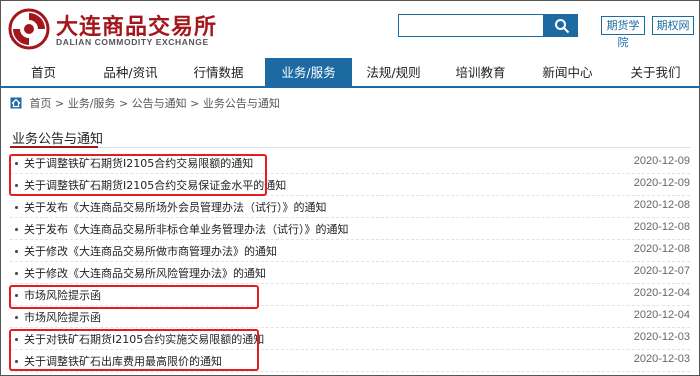 Image resolution: width=700 pixels, height=376 pixels. What do you see at coordinates (350, 251) in the screenshot?
I see `notice-row: 关于修改《大连商品交易所做市商管理办法》的通知 2020-12-08` at bounding box center [350, 251].